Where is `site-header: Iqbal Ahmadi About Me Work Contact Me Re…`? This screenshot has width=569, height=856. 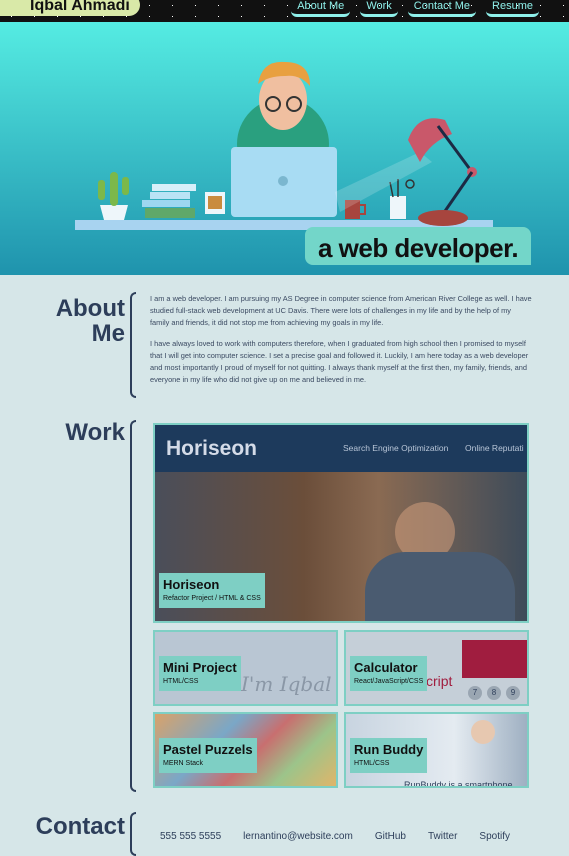 site-header: Iqbal Ahmadi About Me Work Contact Me Re… is located at coordinates (284, 11).